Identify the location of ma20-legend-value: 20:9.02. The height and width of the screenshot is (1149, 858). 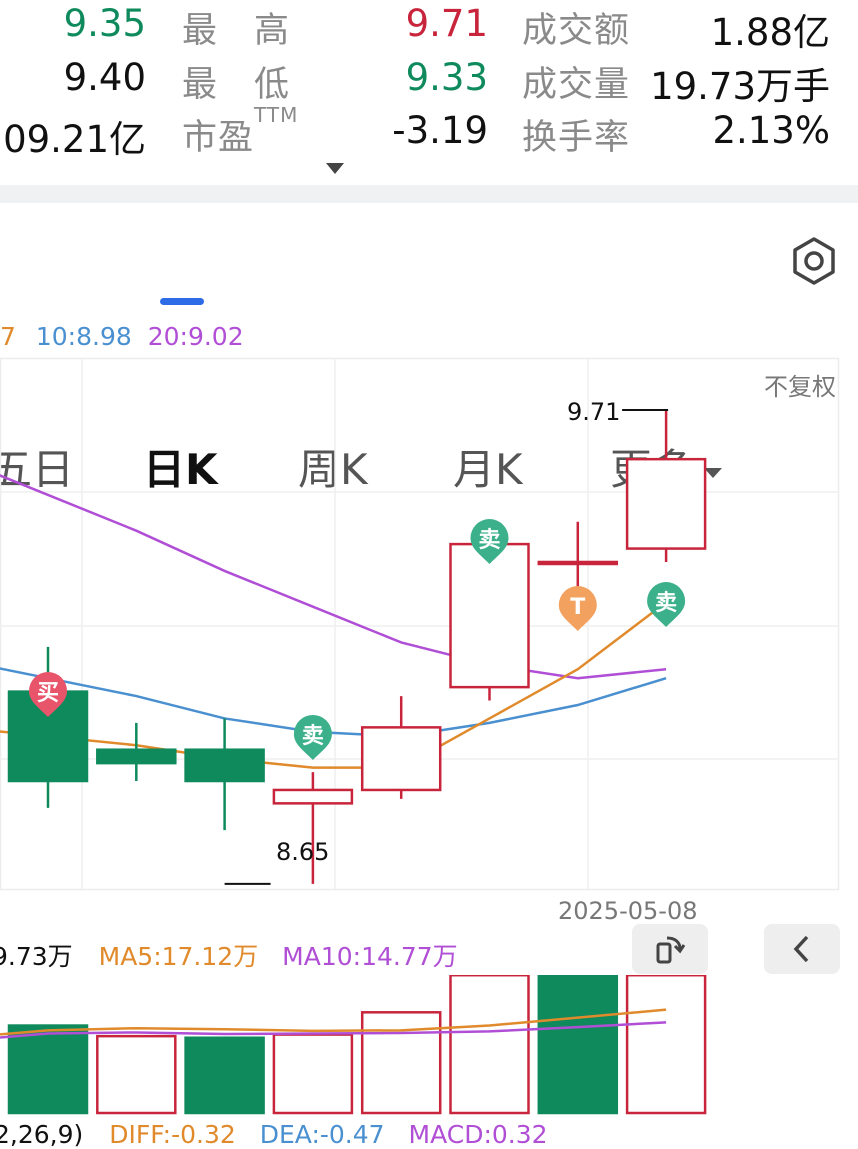
(195, 336).